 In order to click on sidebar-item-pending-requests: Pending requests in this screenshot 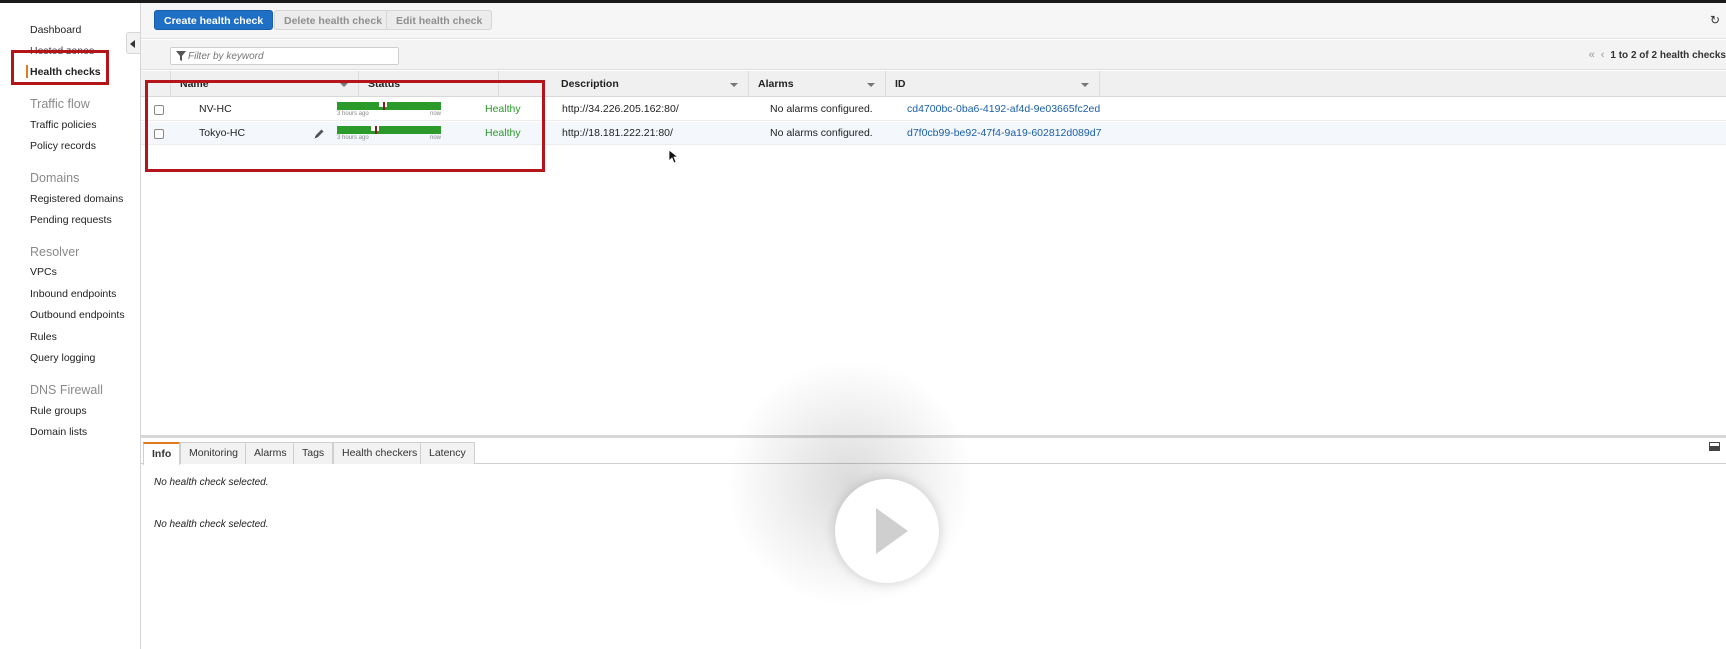, I will do `click(71, 220)`.